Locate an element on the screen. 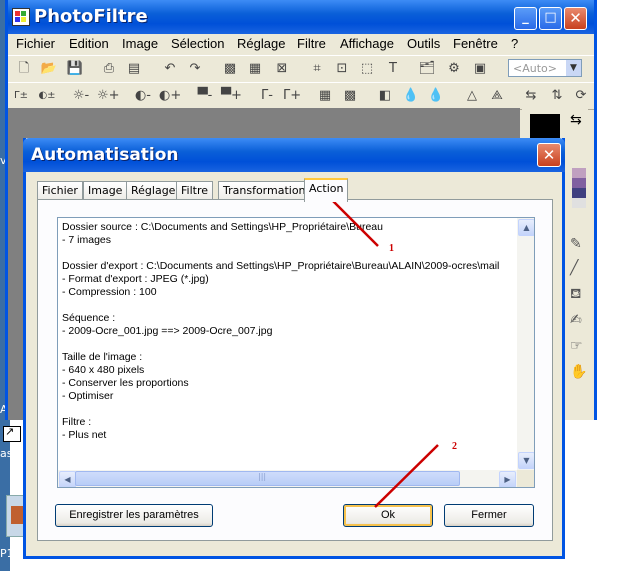 Image resolution: width=640 pixels, height=571 pixels. annotation-label-2: 2 is located at coordinates (454, 446).